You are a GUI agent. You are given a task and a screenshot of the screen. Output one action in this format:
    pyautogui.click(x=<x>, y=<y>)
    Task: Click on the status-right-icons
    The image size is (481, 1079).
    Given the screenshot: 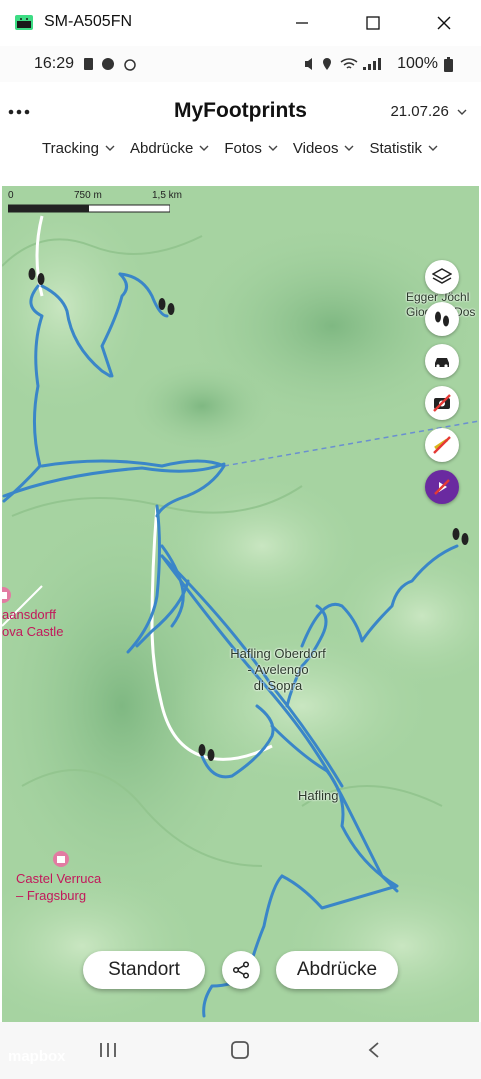 What is the action you would take?
    pyautogui.click(x=343, y=64)
    